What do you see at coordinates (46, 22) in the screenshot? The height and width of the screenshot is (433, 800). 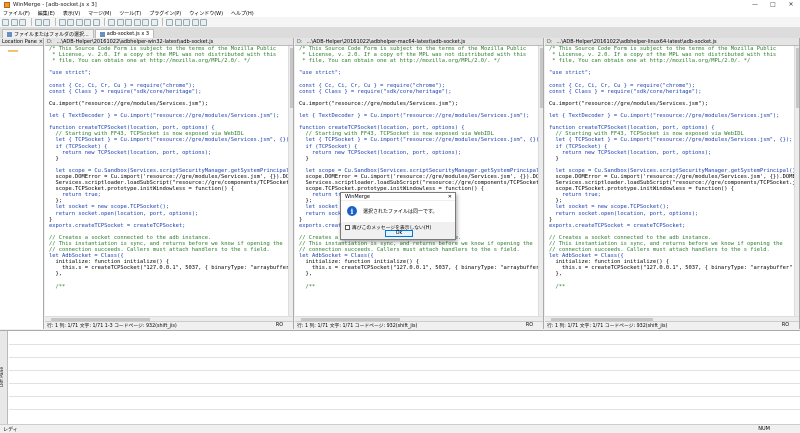 I see `redo-icon` at bounding box center [46, 22].